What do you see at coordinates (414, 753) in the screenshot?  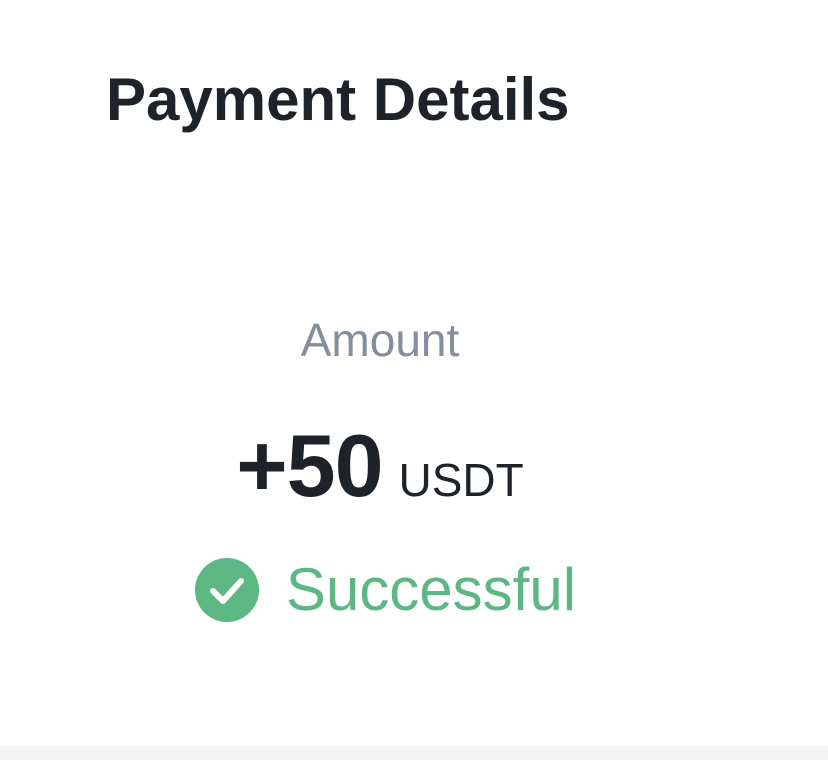 I see `section-divider` at bounding box center [414, 753].